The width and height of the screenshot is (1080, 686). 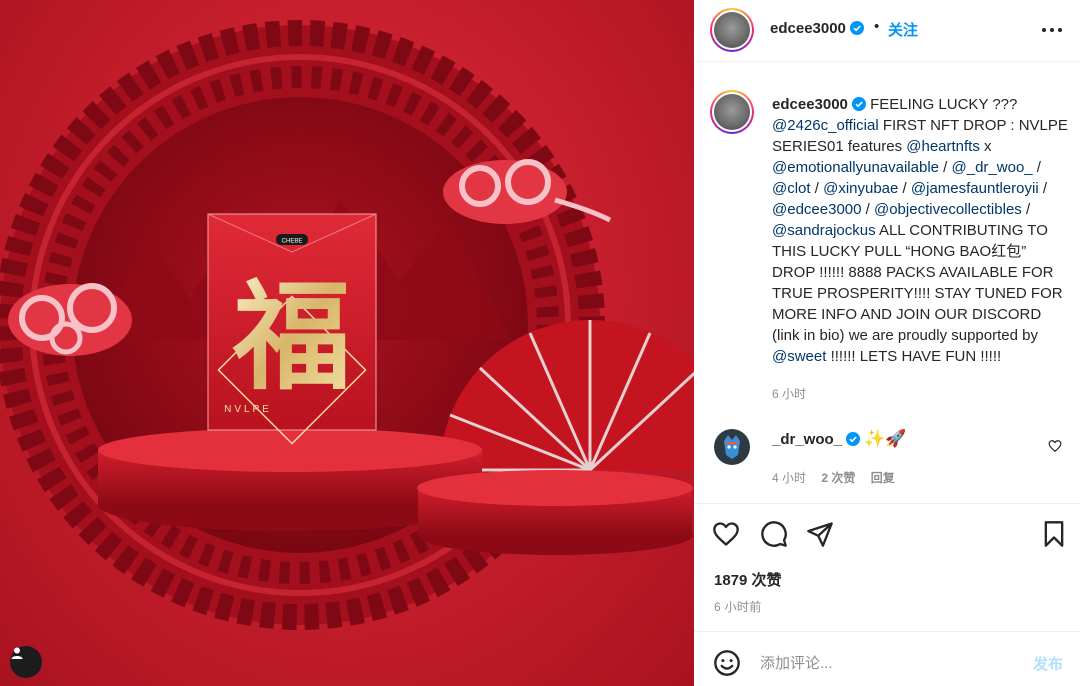 What do you see at coordinates (914, 356) in the screenshot?
I see `caption-segment: !!!!!! LETS HAVE FUN !!!!!` at bounding box center [914, 356].